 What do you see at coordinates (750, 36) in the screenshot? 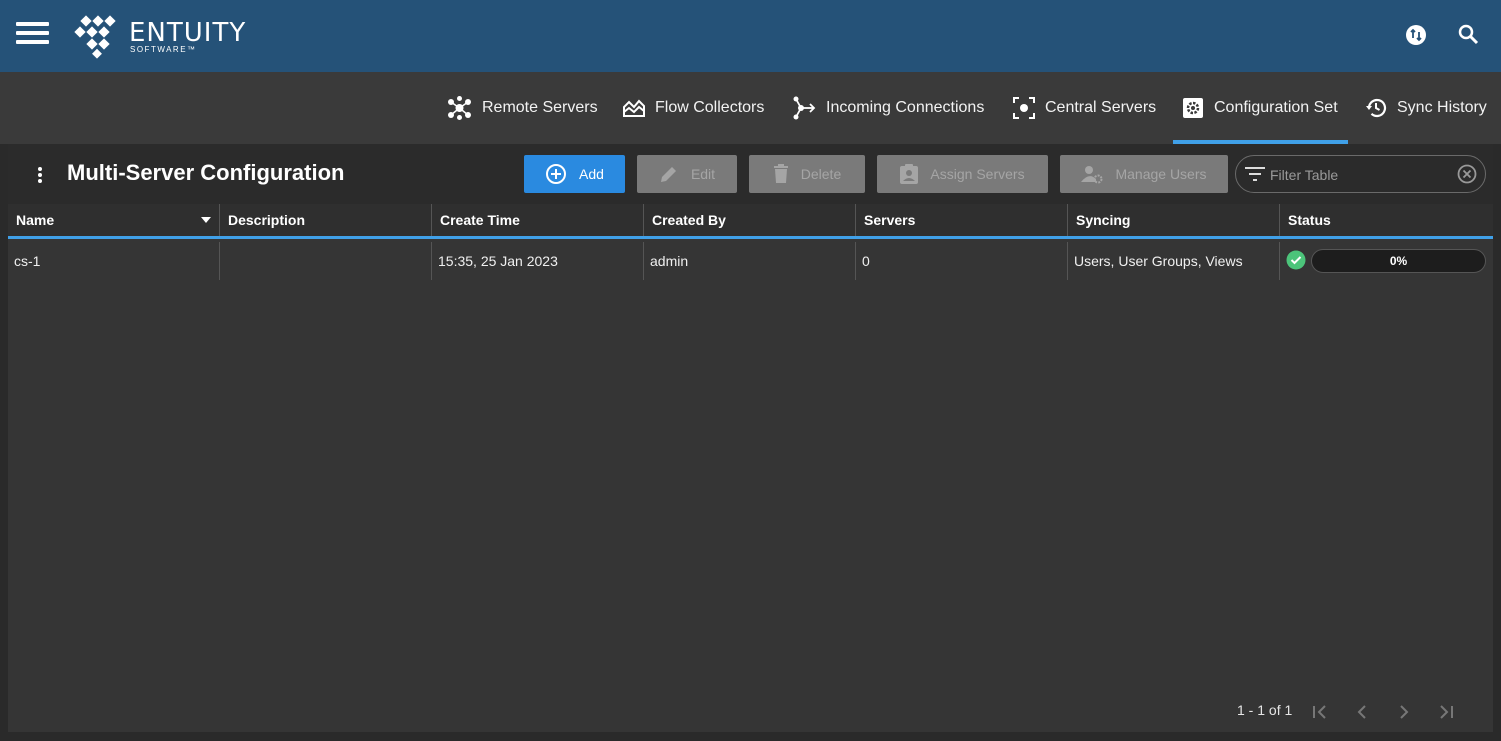
I see `app-header: ENTUITY SOFTWARE™` at bounding box center [750, 36].